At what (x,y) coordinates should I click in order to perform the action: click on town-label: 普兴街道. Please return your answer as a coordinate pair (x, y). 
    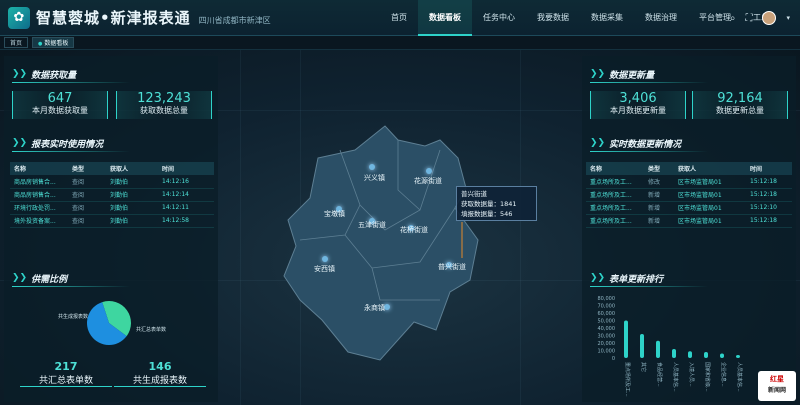
    Looking at the image, I should click on (452, 267).